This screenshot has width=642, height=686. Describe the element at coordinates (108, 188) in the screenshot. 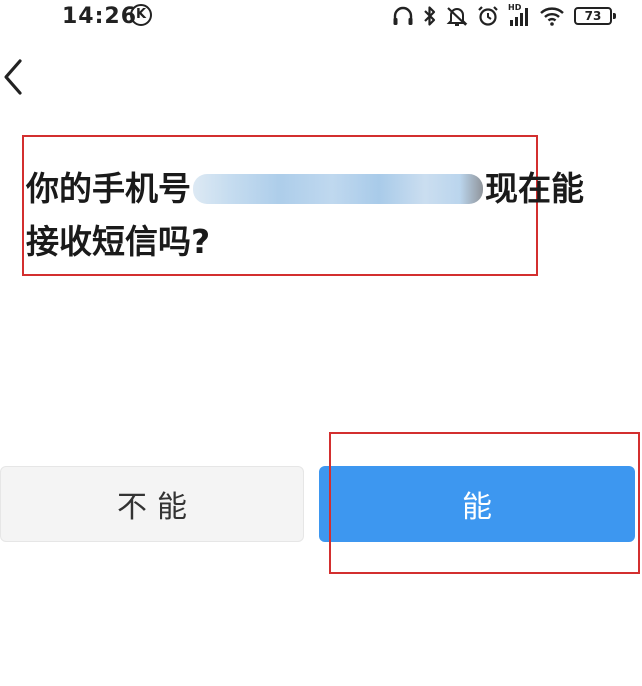

I see `question-prefix: 你的手机号` at that location.